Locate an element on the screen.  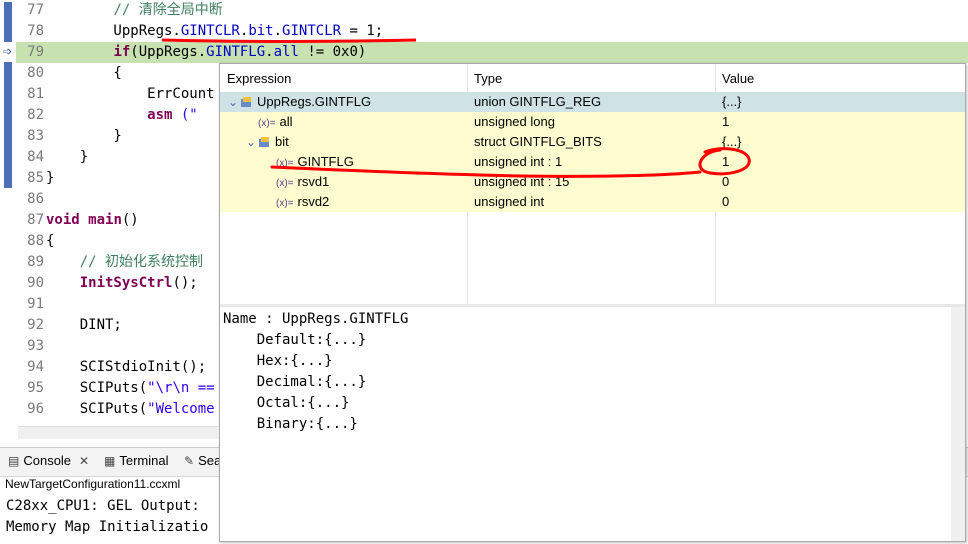
editor-ruler: ➩ is located at coordinates (8, 220).